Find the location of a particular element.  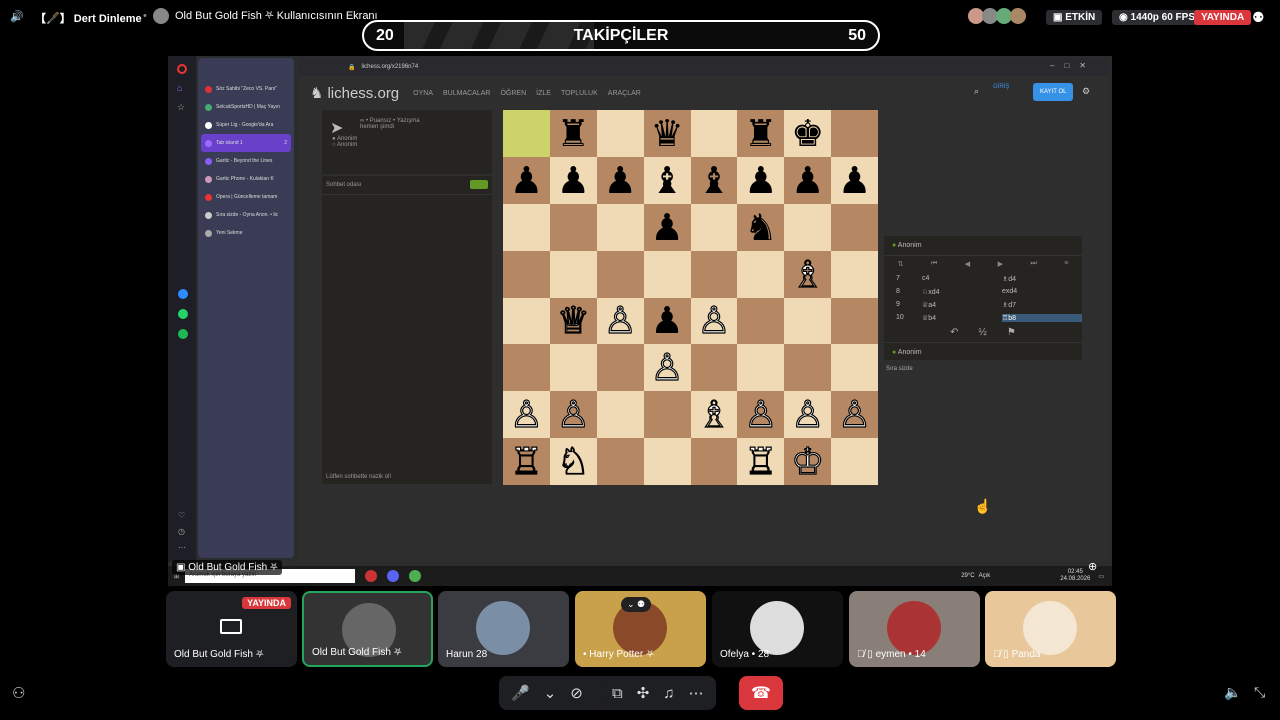

square-c7: ♟ is located at coordinates (620, 180).